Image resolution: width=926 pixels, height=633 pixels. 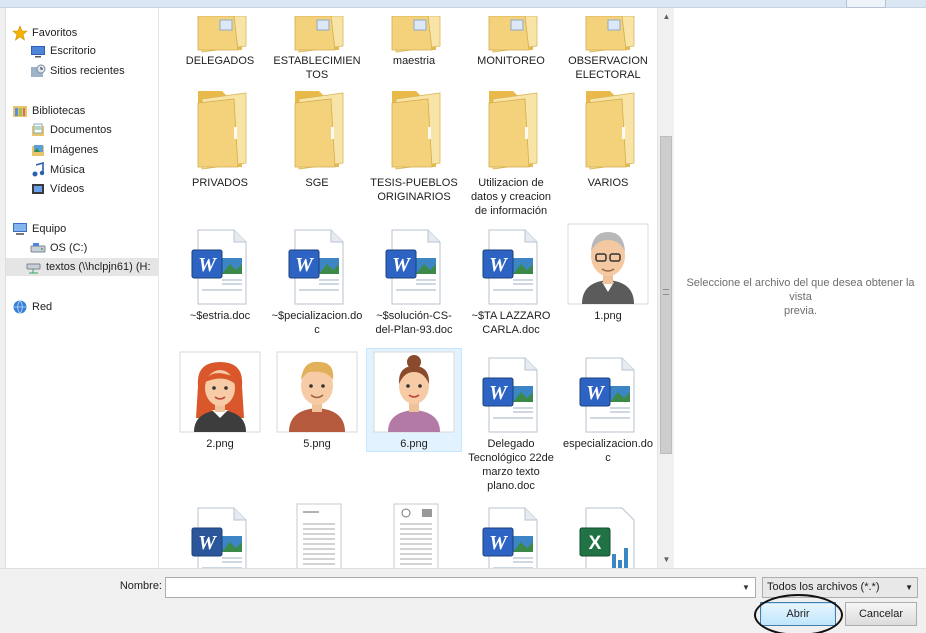 What do you see at coordinates (414, 143) in the screenshot?
I see `folder-item: TESIS-PUEBLOS ORIGINARIOS` at bounding box center [414, 143].